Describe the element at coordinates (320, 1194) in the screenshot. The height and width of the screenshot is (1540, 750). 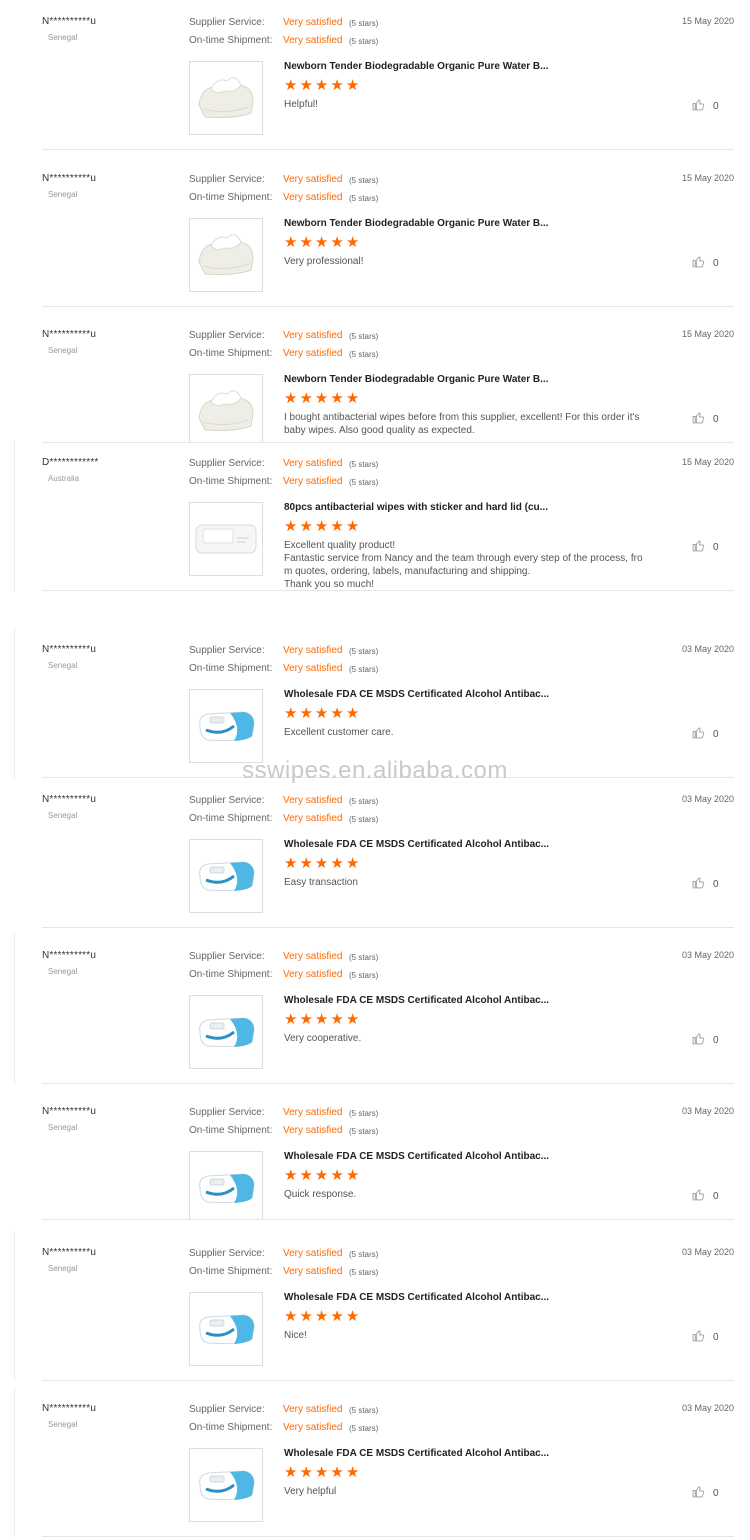
I see `review-comment: Quick response.` at that location.